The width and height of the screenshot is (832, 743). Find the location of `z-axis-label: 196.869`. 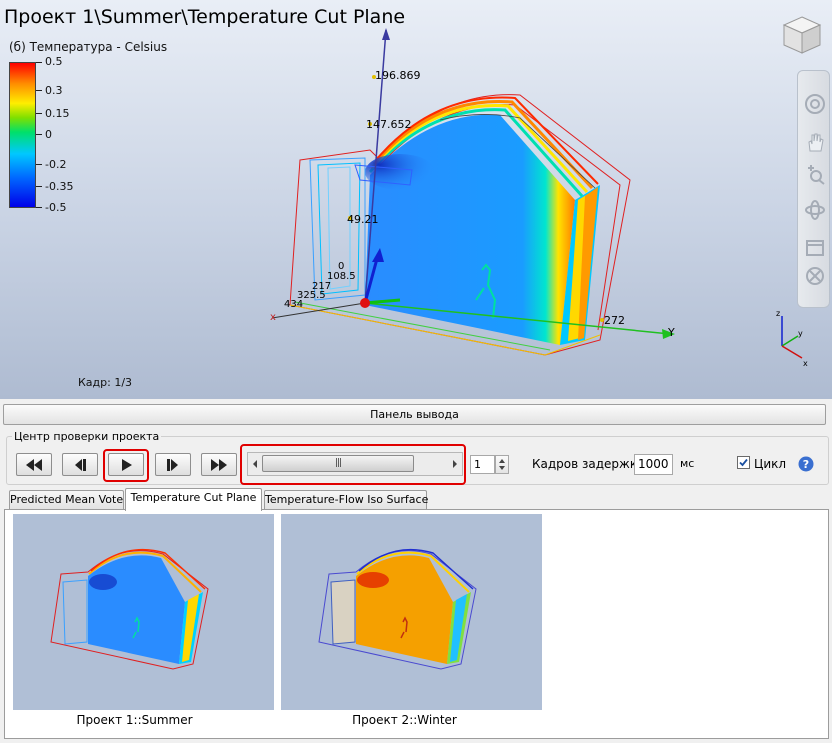

z-axis-label: 196.869 is located at coordinates (398, 75).